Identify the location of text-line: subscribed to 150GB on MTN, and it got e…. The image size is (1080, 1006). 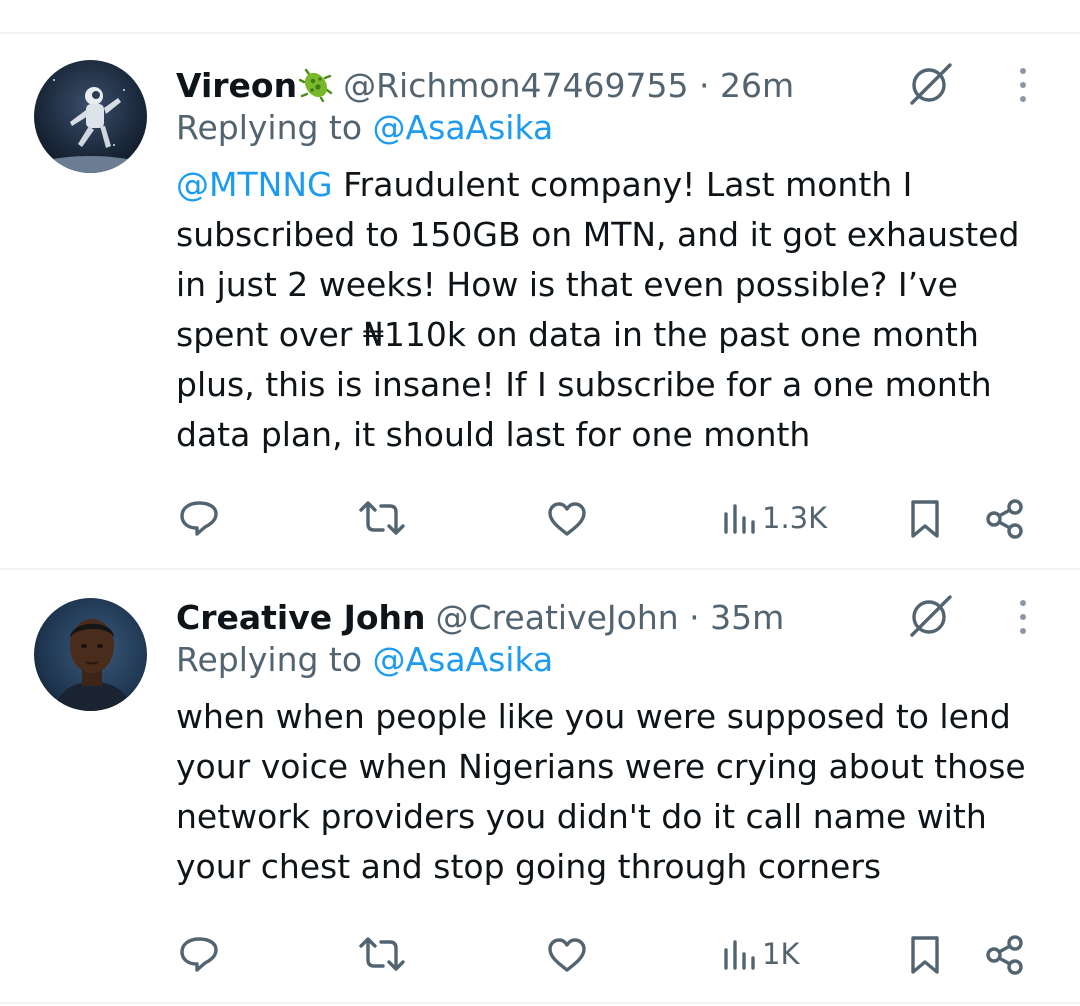
(598, 234).